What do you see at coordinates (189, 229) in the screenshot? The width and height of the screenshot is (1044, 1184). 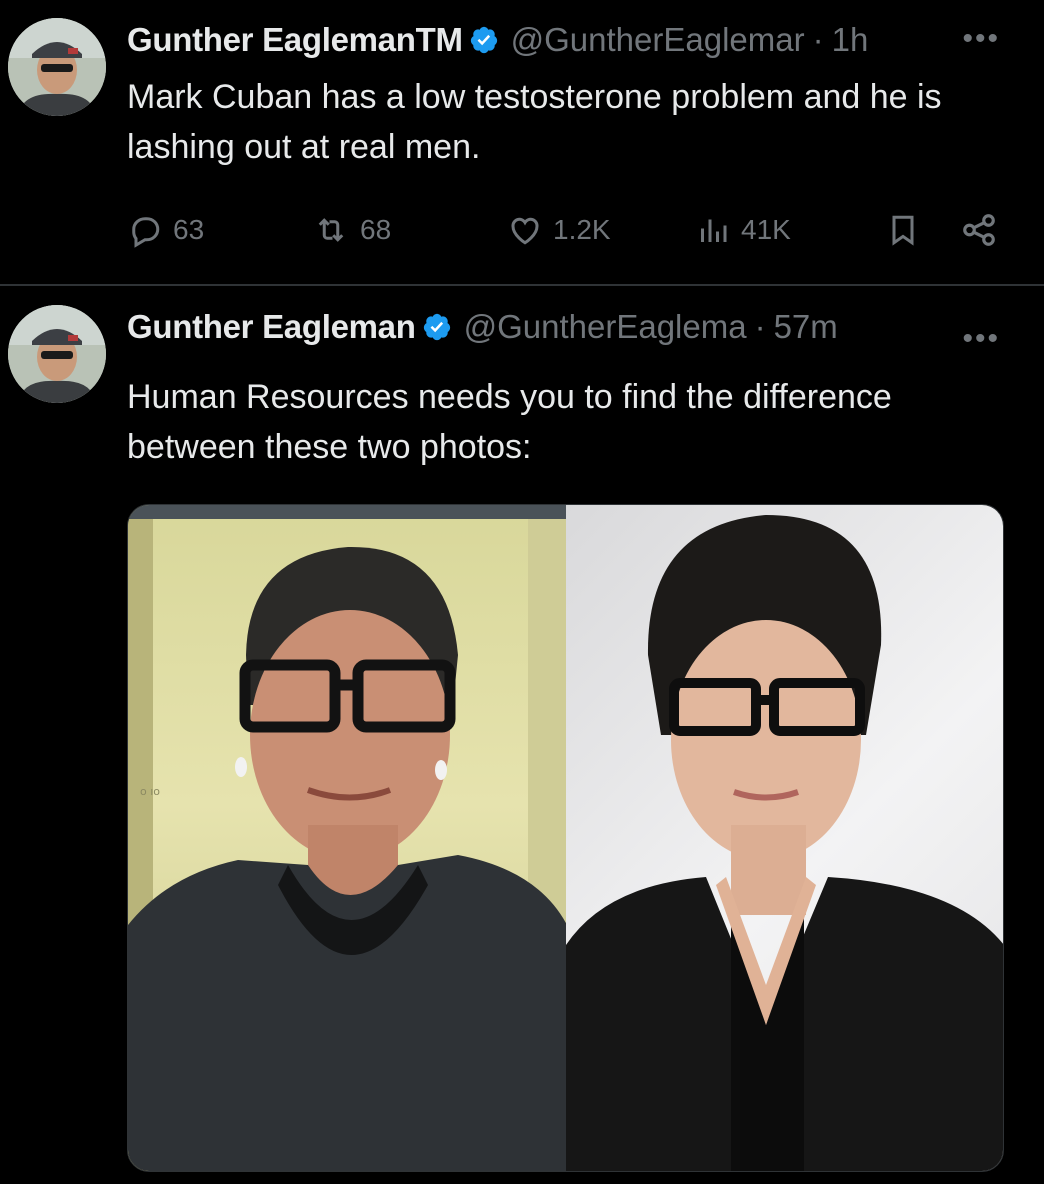 I see `reply-count: 63` at bounding box center [189, 229].